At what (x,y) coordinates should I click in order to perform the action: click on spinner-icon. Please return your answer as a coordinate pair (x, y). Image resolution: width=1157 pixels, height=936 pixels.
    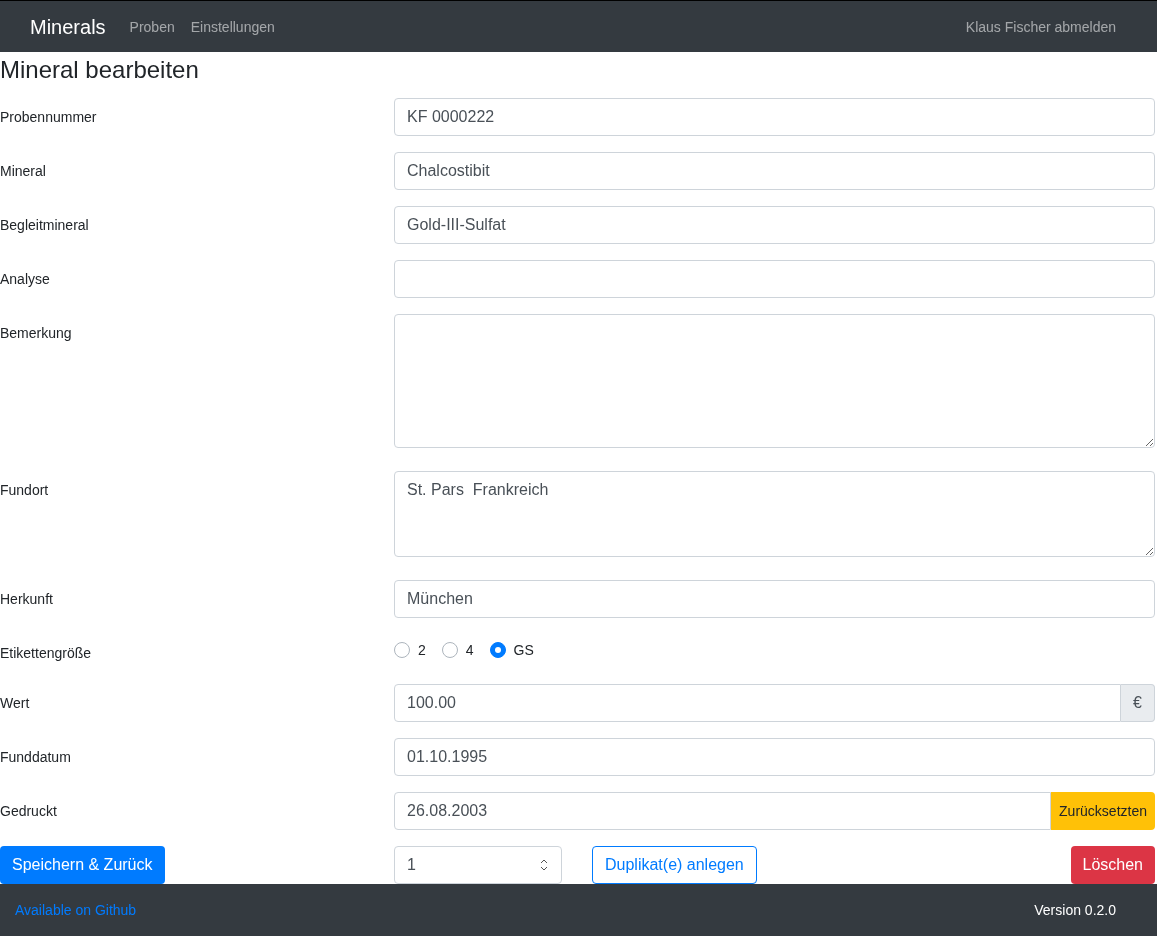
    Looking at the image, I should click on (544, 865).